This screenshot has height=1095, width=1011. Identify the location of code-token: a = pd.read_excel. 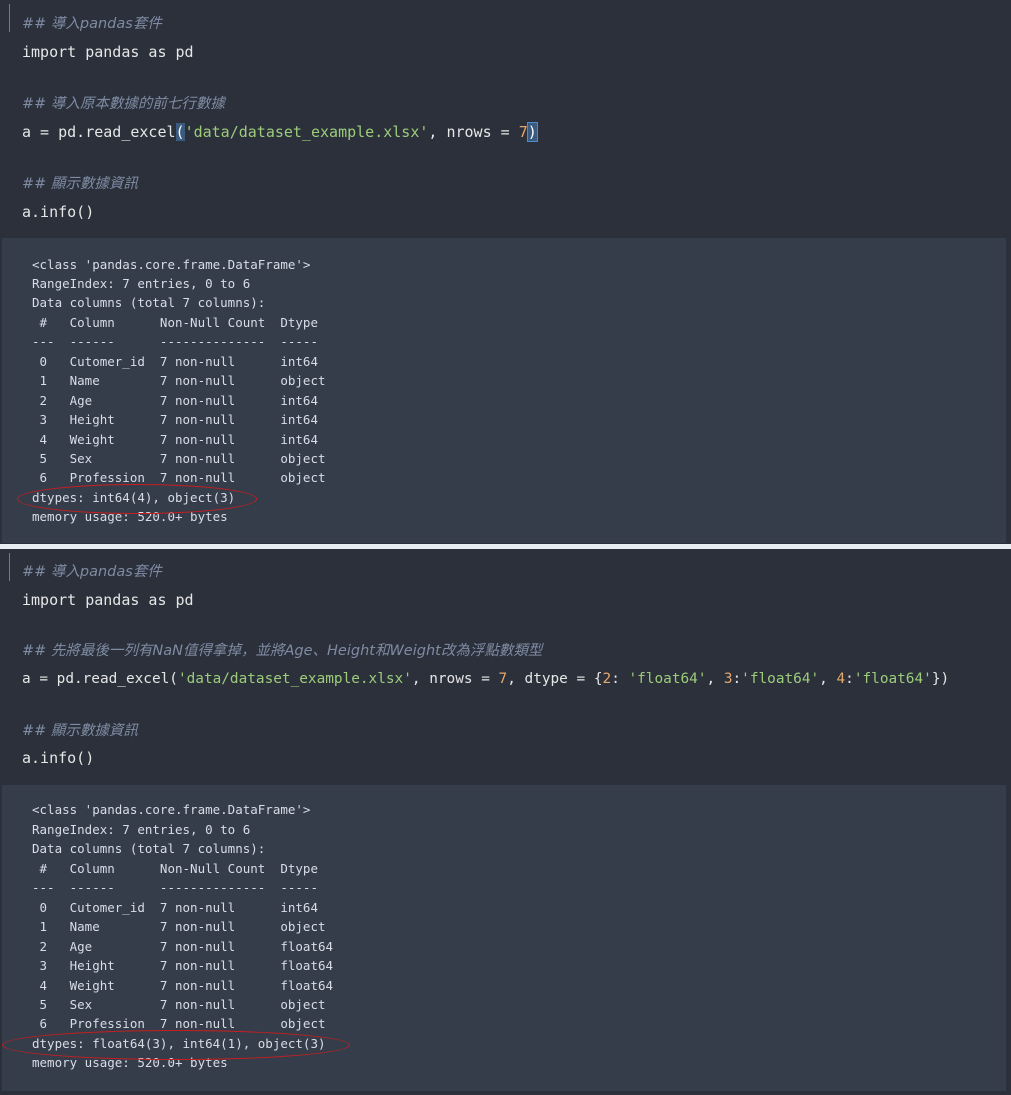
(99, 132).